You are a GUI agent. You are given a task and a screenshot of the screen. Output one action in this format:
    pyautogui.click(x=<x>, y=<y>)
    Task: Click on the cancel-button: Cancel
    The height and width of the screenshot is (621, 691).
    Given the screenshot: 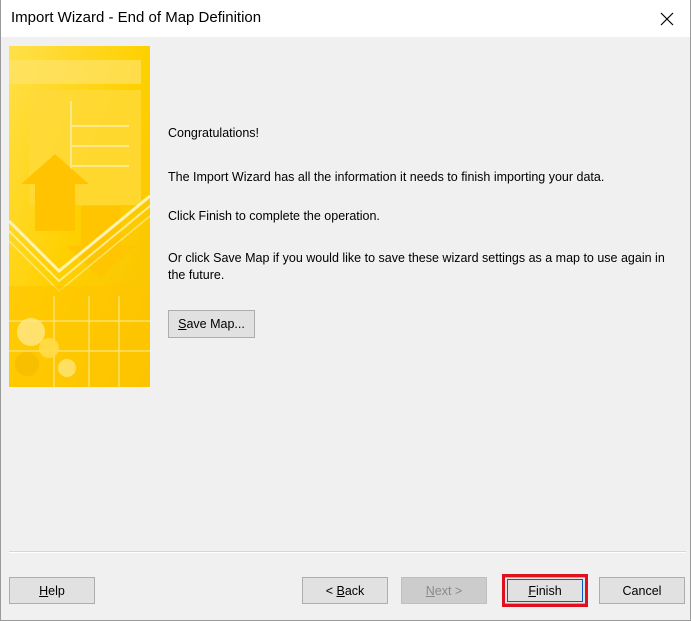 What is the action you would take?
    pyautogui.click(x=642, y=590)
    